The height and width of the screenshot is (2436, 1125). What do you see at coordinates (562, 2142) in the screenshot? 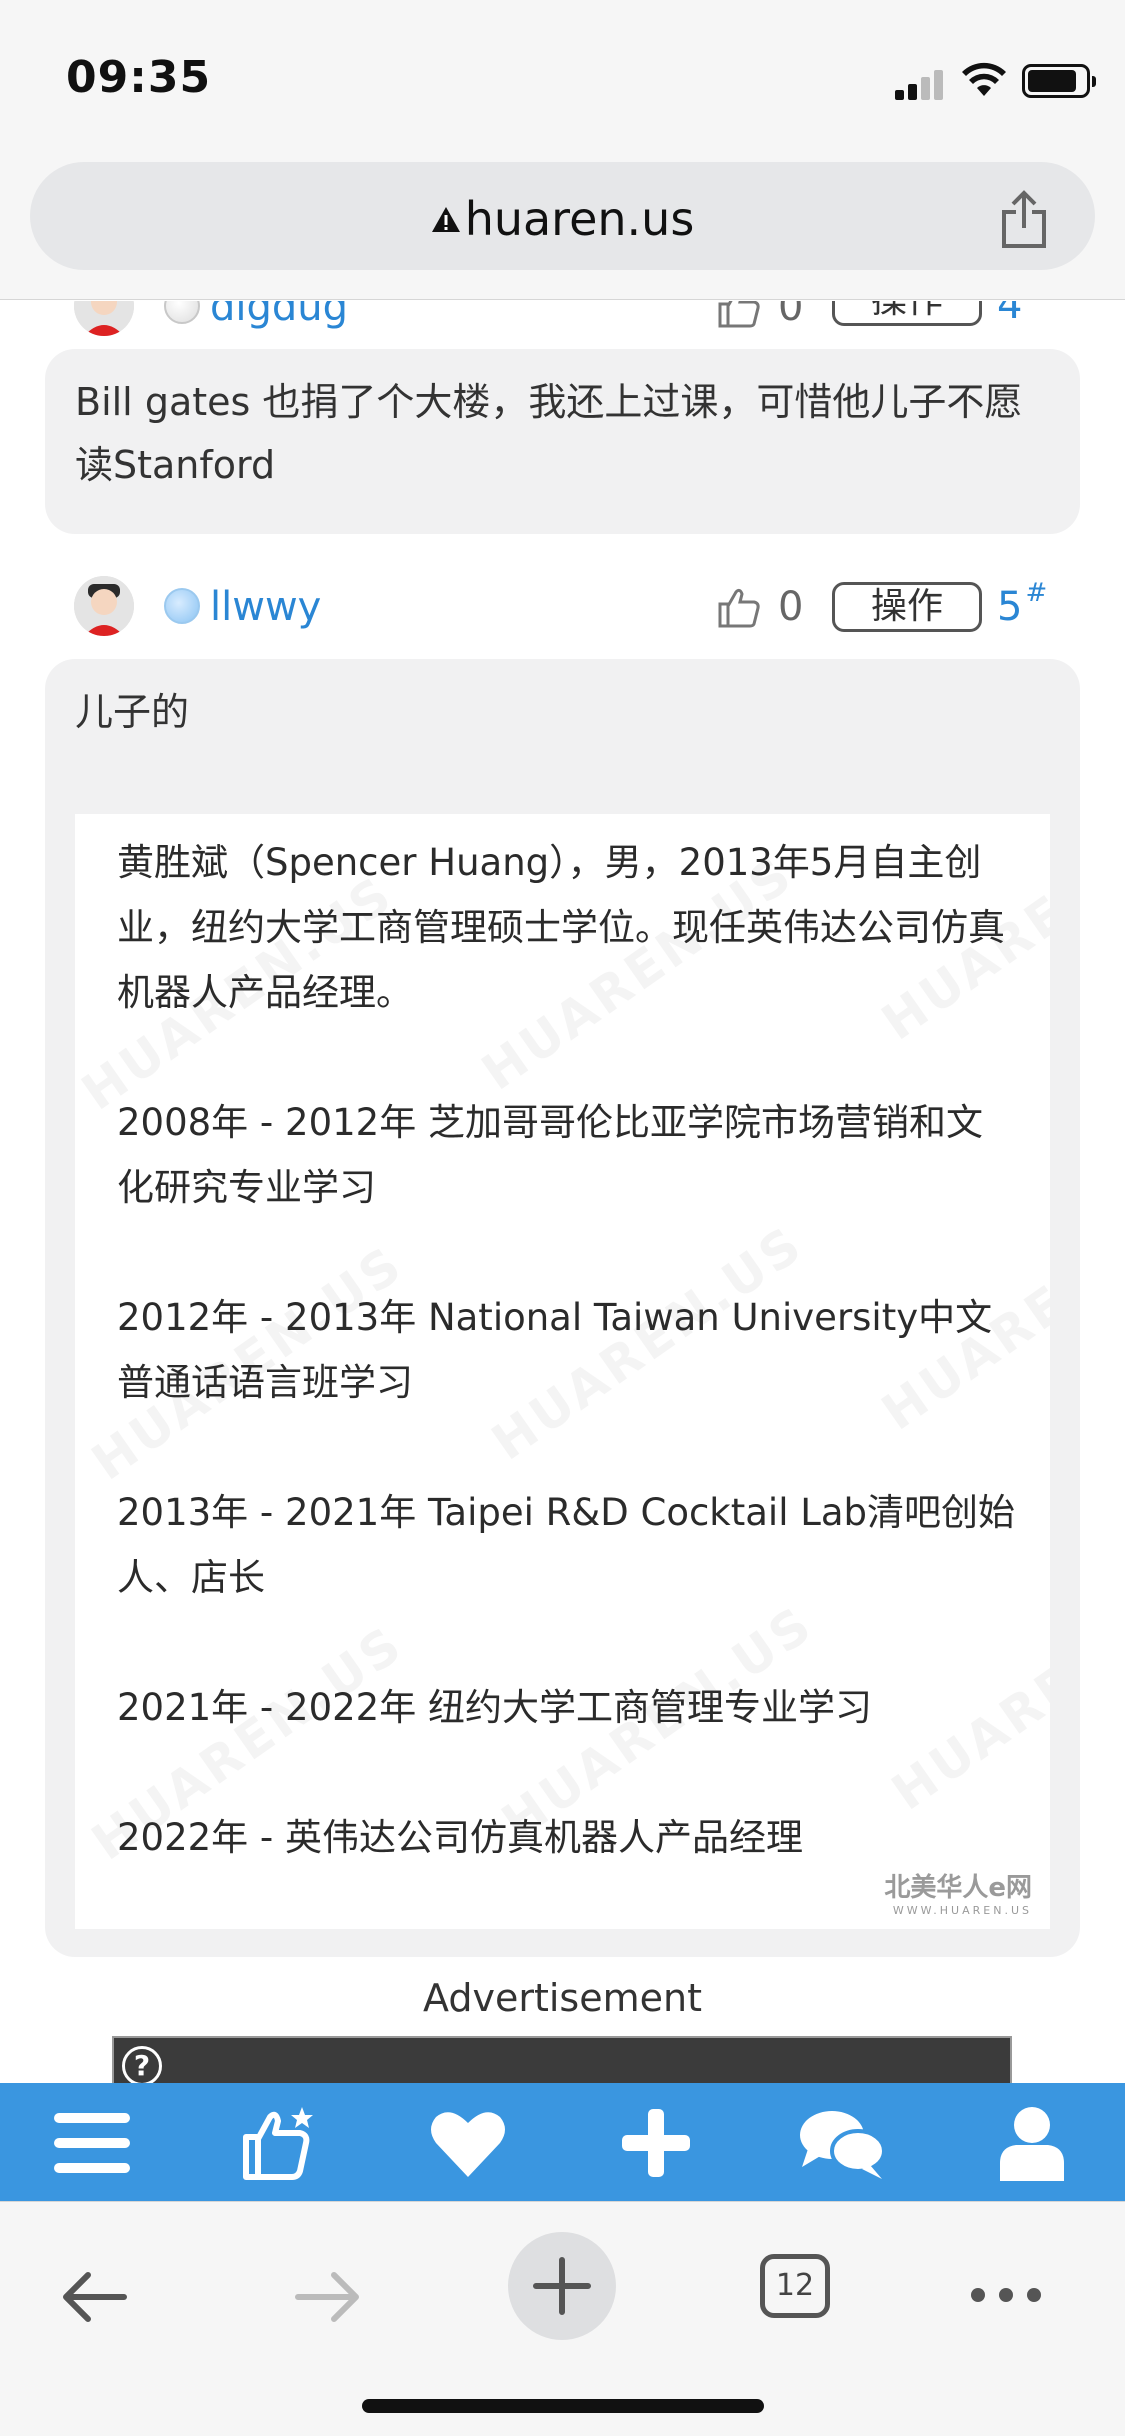
I see `site-toolbar` at bounding box center [562, 2142].